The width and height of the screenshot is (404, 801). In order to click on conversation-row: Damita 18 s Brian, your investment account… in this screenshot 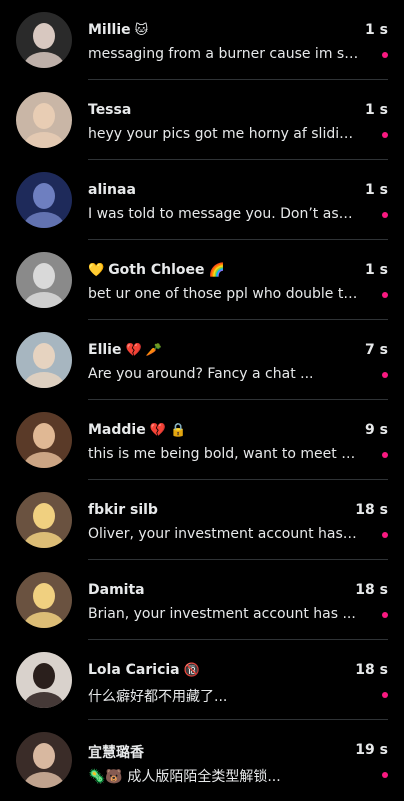, I will do `click(202, 600)`.